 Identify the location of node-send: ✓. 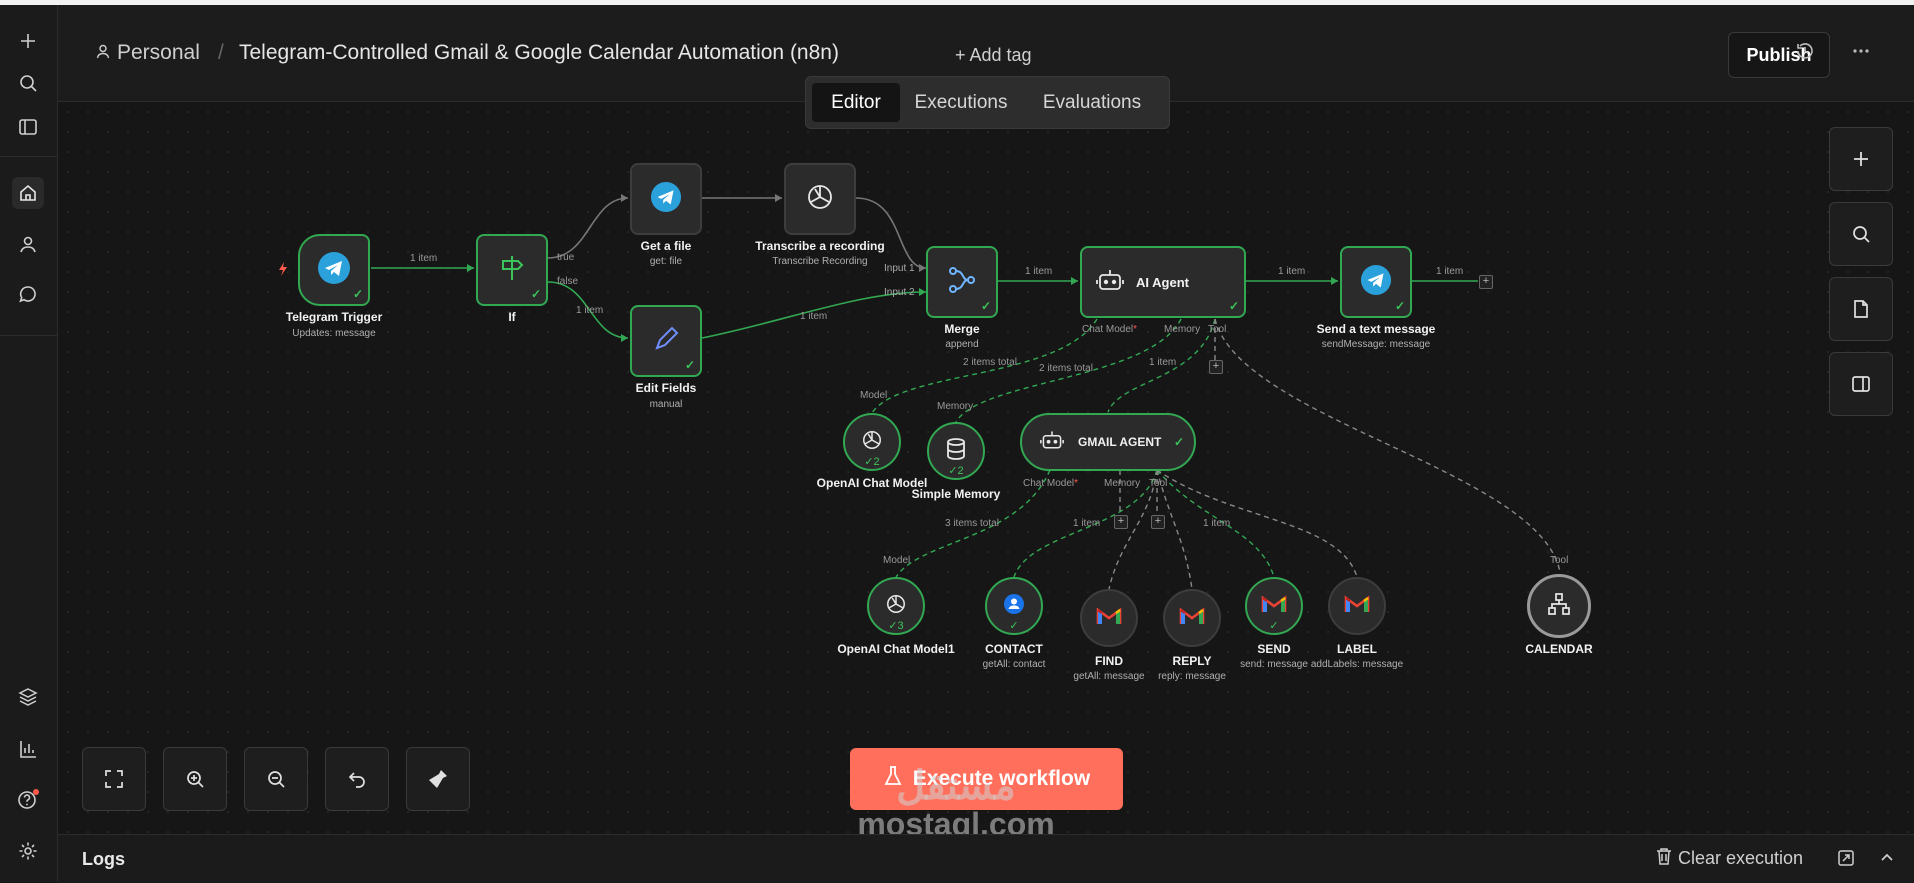
(1274, 606).